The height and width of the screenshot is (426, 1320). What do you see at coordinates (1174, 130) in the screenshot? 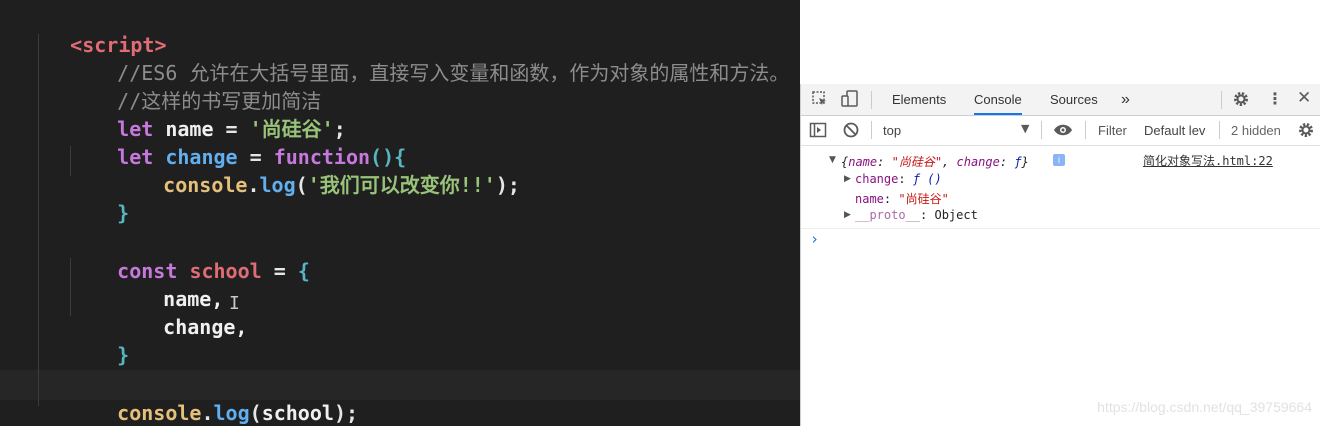
I see `log-levels-select: Default lev` at bounding box center [1174, 130].